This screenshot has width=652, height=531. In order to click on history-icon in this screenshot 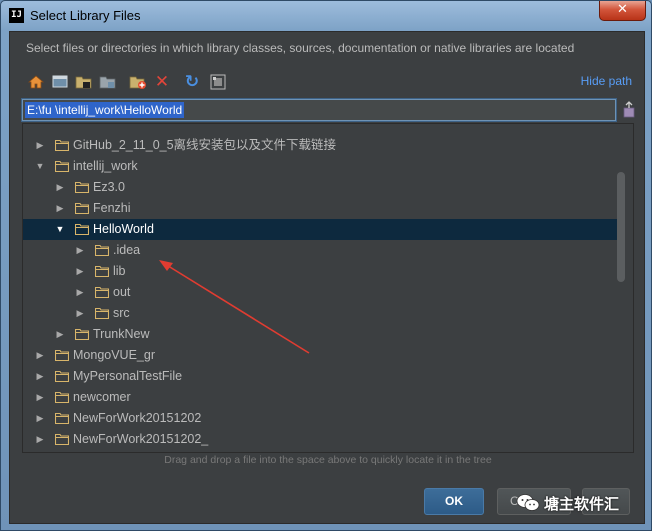, I will do `click(629, 109)`.